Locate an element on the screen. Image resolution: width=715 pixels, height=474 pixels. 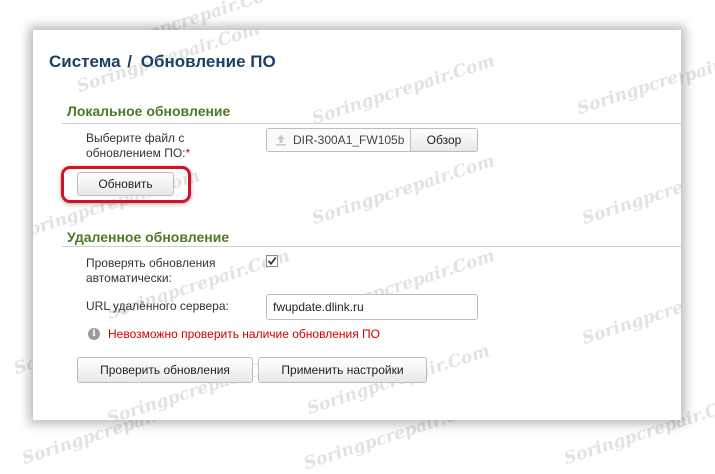
check-updates-button: Проверить обновления is located at coordinates (165, 370).